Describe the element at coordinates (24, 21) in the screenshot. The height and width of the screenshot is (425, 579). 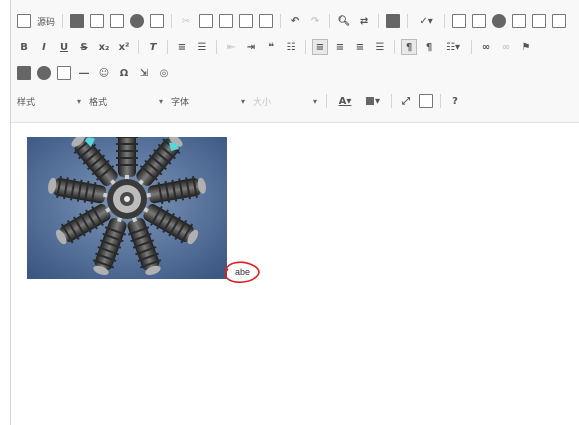
I see `source-icon` at that location.